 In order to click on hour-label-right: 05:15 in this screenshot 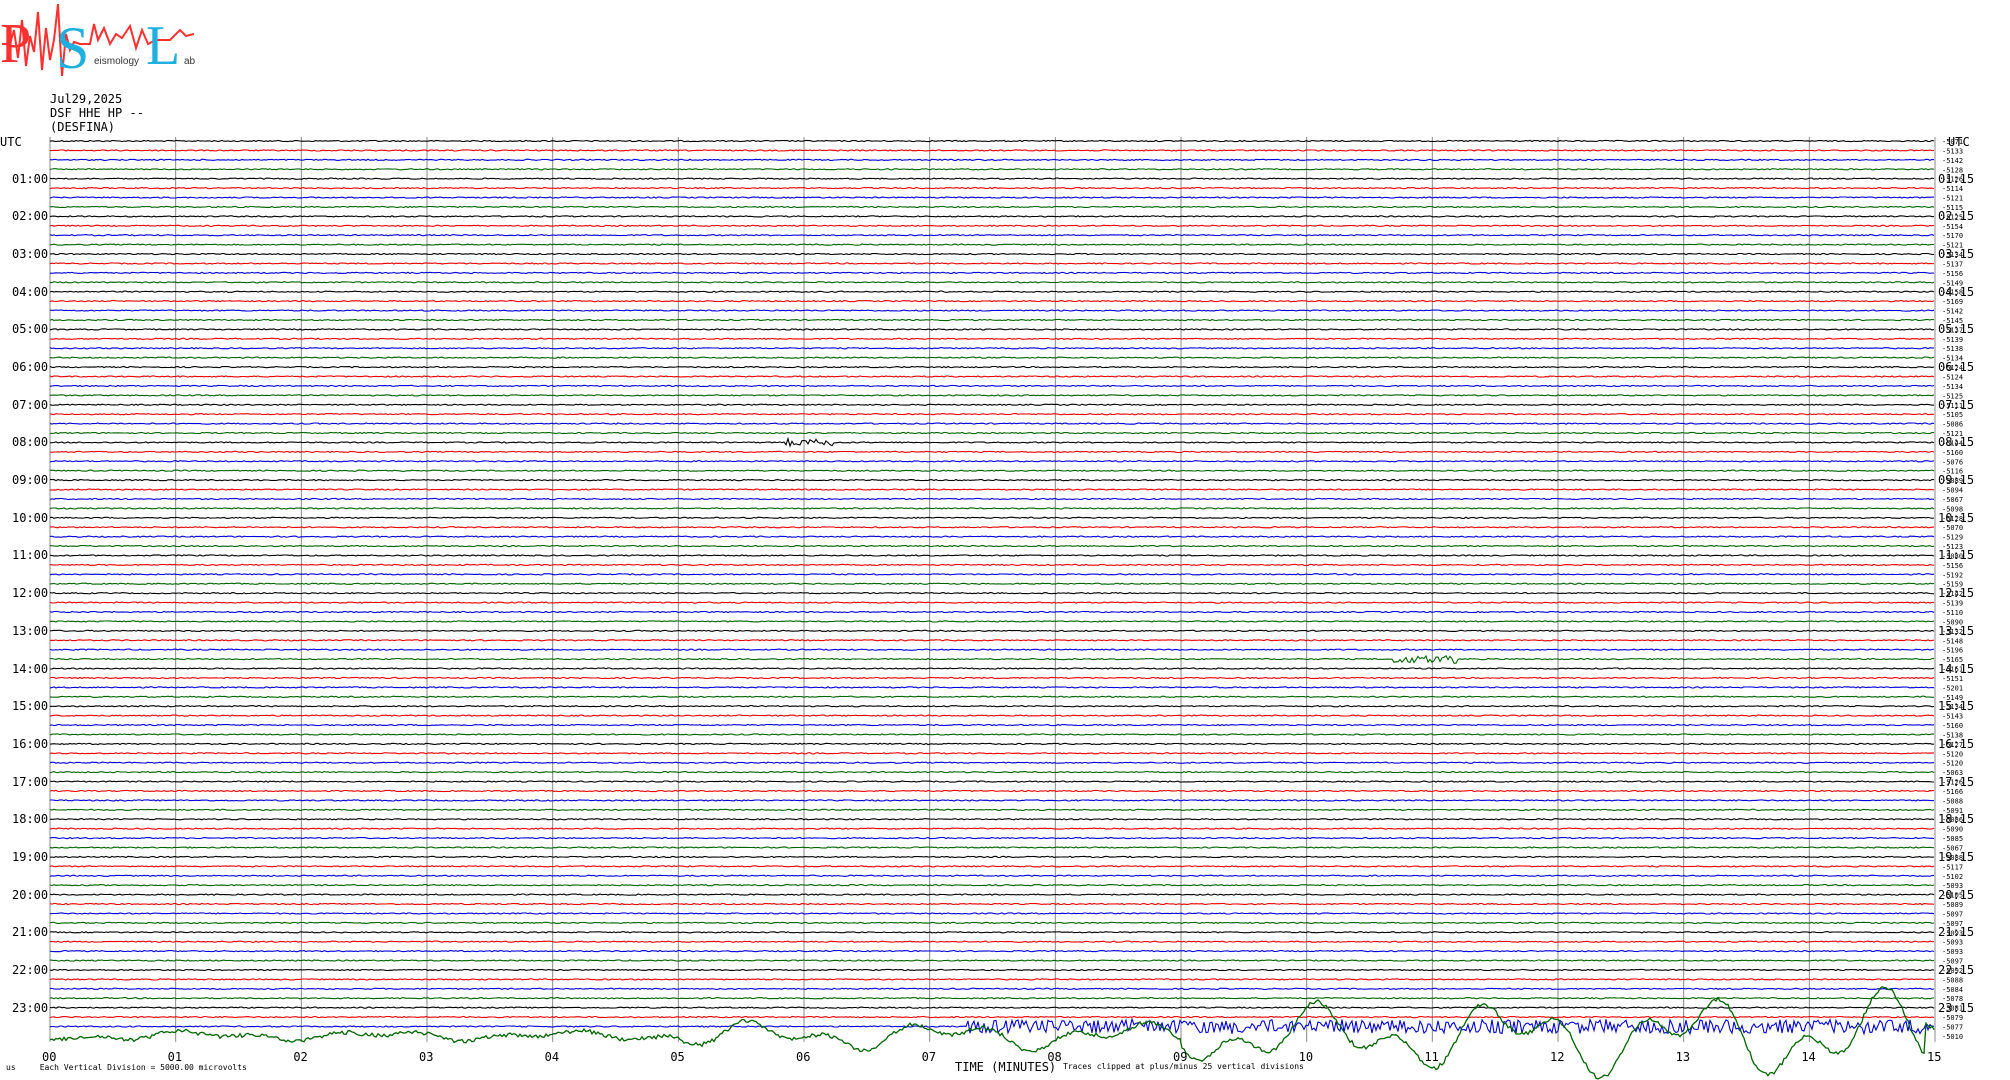, I will do `click(1956, 329)`.